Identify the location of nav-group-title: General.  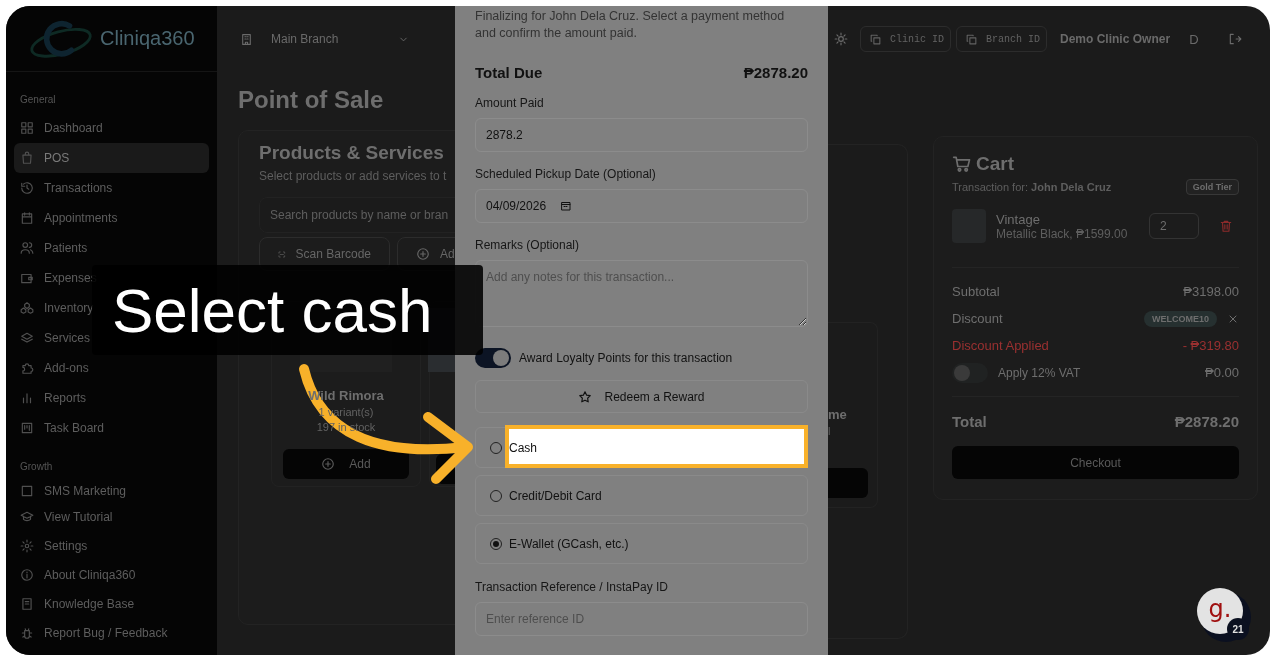
(38, 100).